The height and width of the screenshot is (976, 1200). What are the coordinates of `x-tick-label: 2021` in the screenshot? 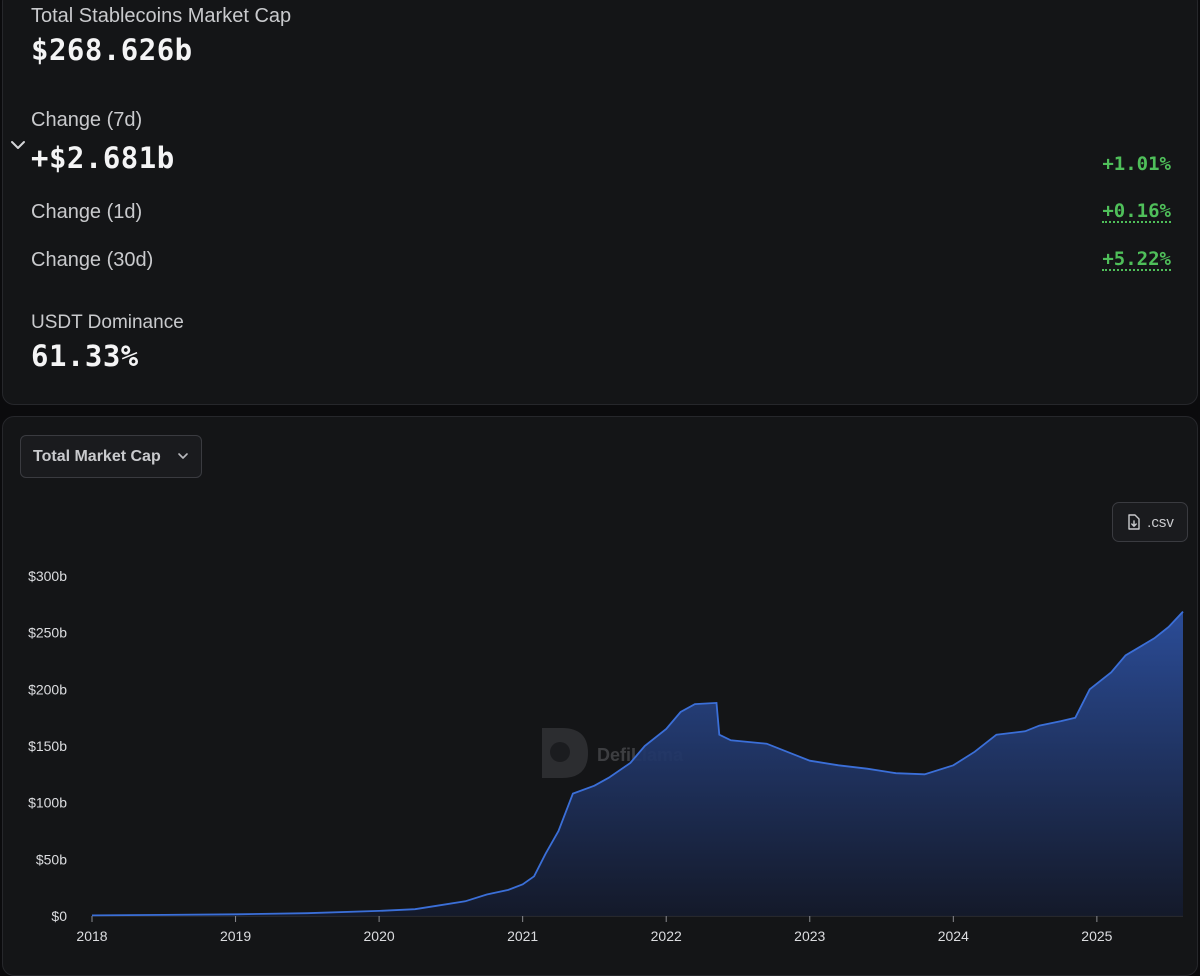 It's located at (522, 936).